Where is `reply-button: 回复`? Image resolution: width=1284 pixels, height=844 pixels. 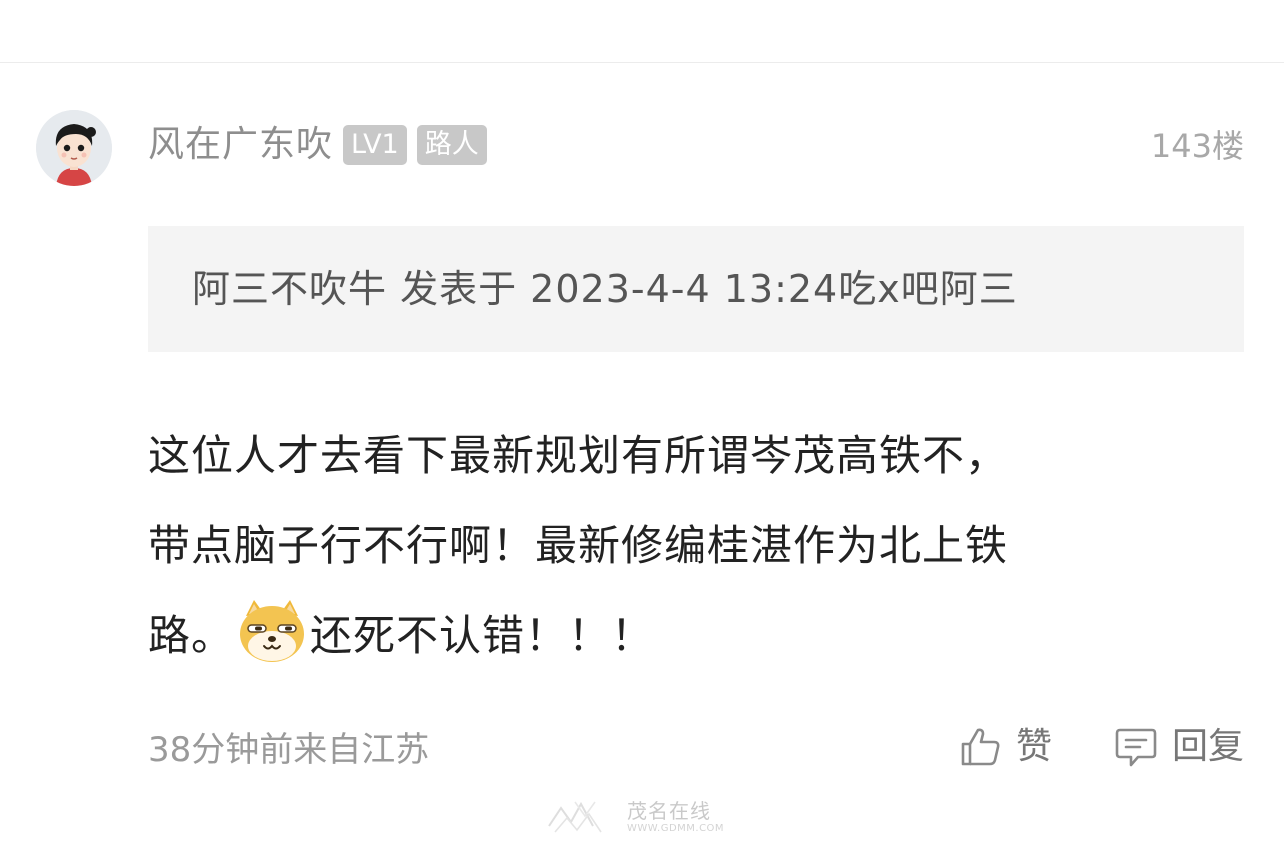 reply-button: 回复 is located at coordinates (1179, 747).